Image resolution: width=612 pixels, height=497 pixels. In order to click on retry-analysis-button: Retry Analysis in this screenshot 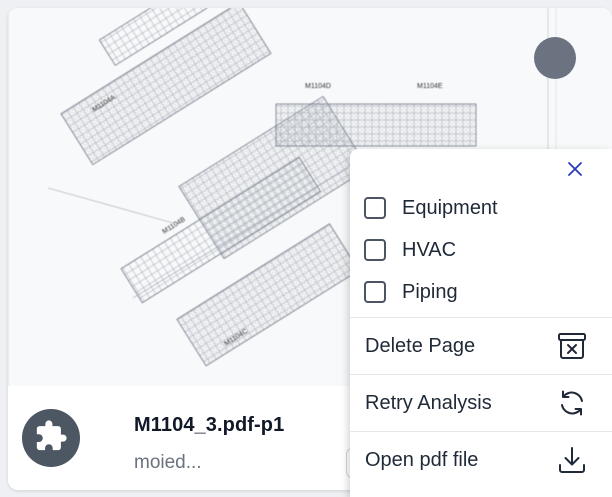, I will do `click(481, 403)`.